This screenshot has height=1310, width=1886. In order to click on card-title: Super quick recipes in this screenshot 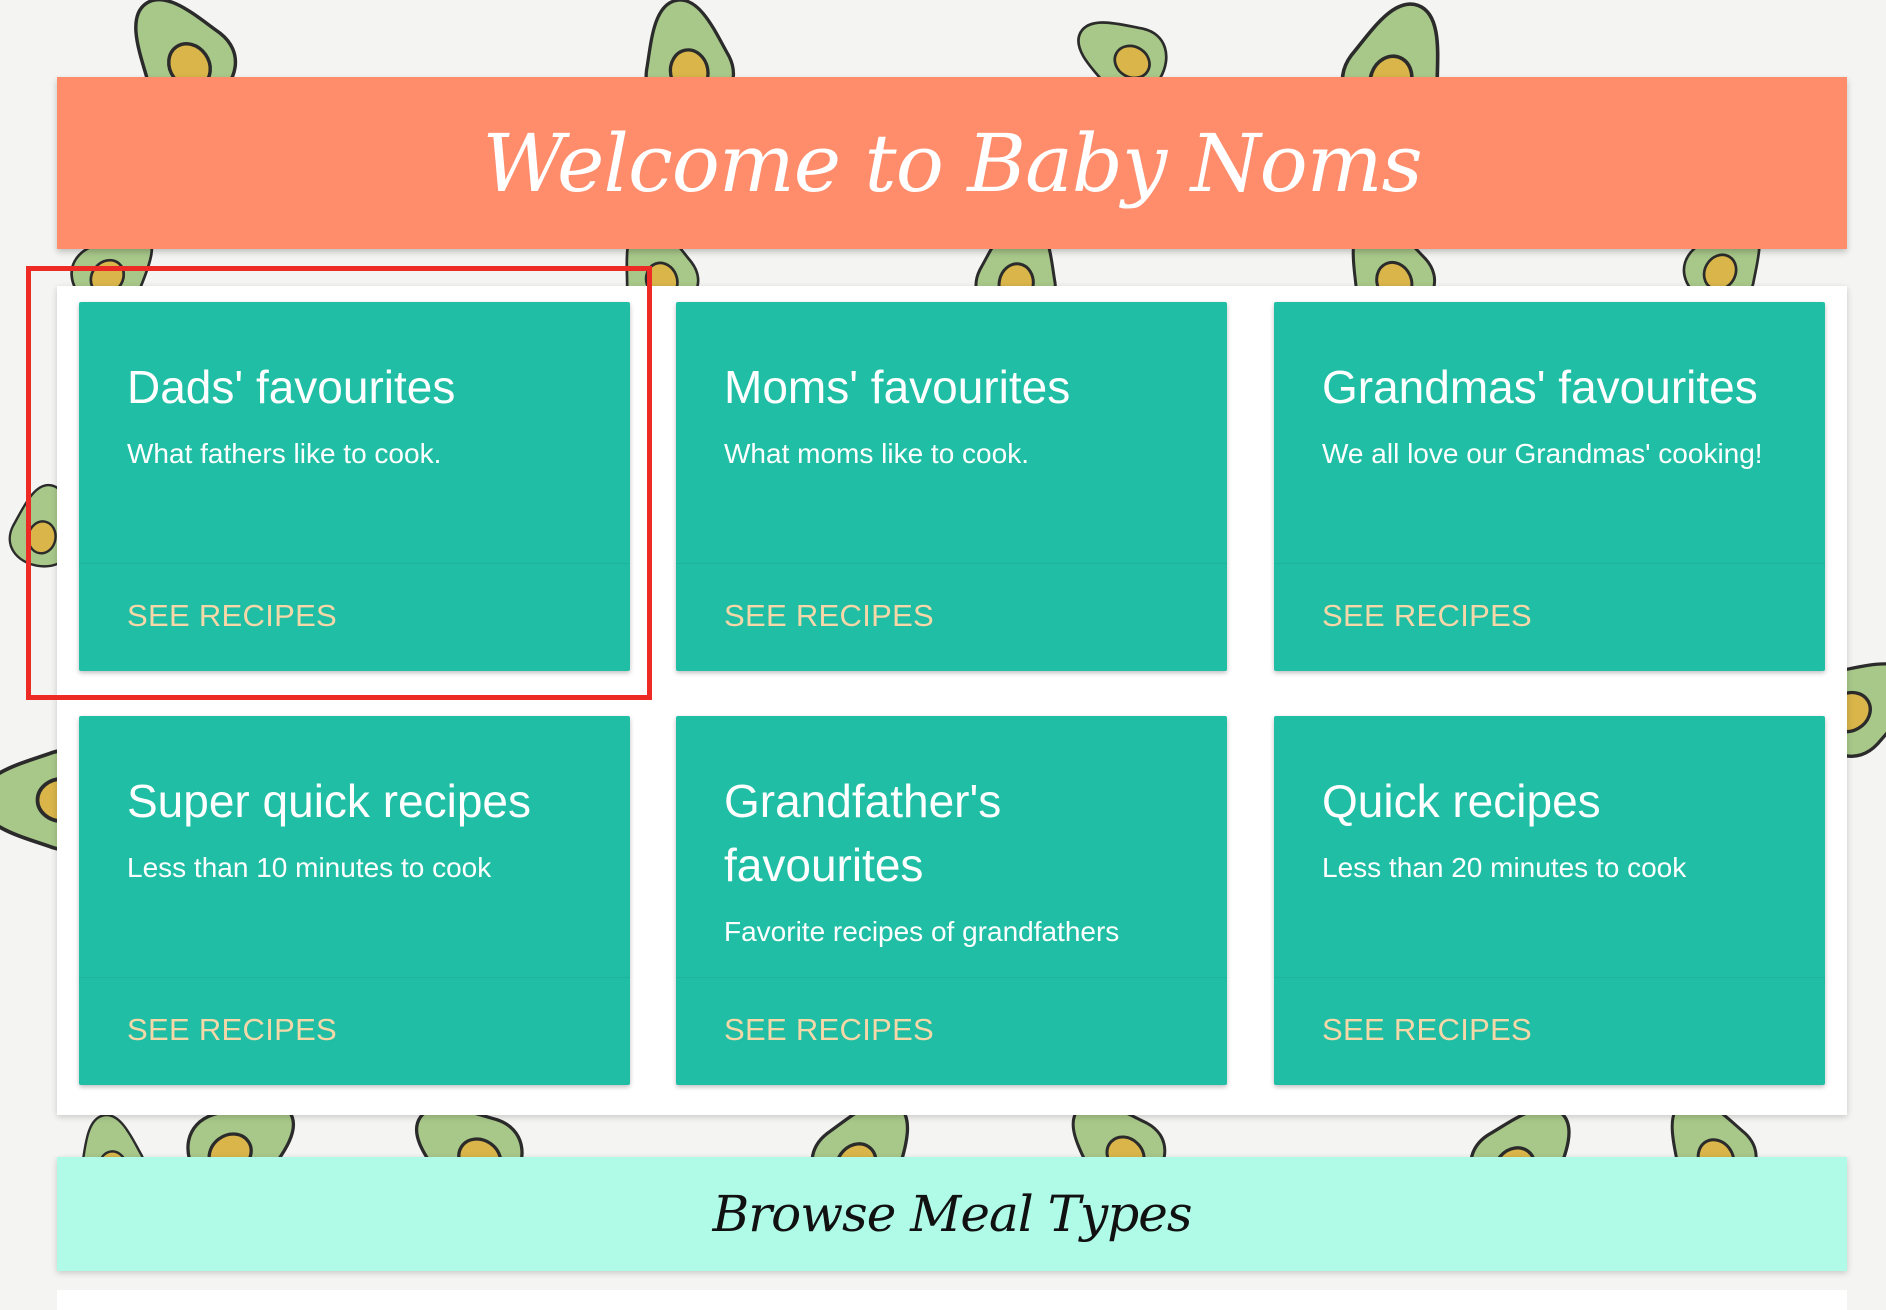, I will do `click(329, 801)`.